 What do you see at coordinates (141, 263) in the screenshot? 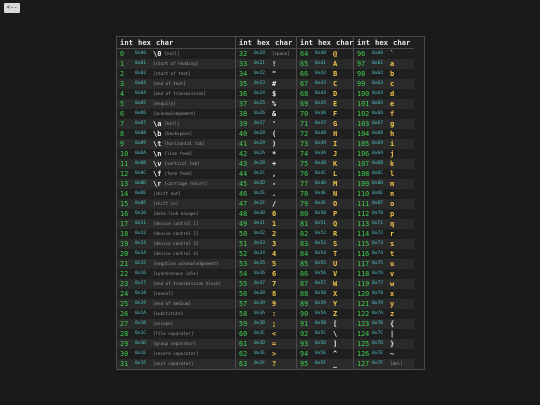
I see `hex-cell: 0x15` at bounding box center [141, 263].